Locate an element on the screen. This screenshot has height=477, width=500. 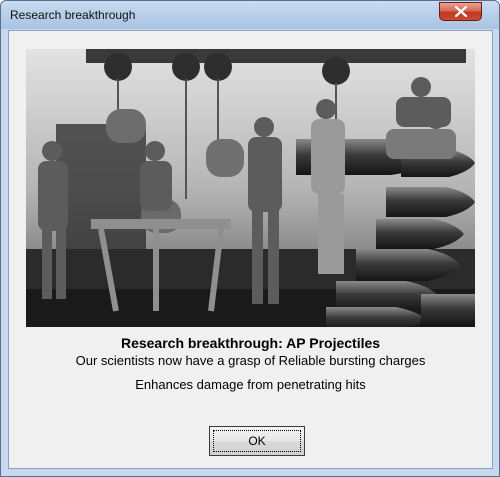
close-button is located at coordinates (460, 11).